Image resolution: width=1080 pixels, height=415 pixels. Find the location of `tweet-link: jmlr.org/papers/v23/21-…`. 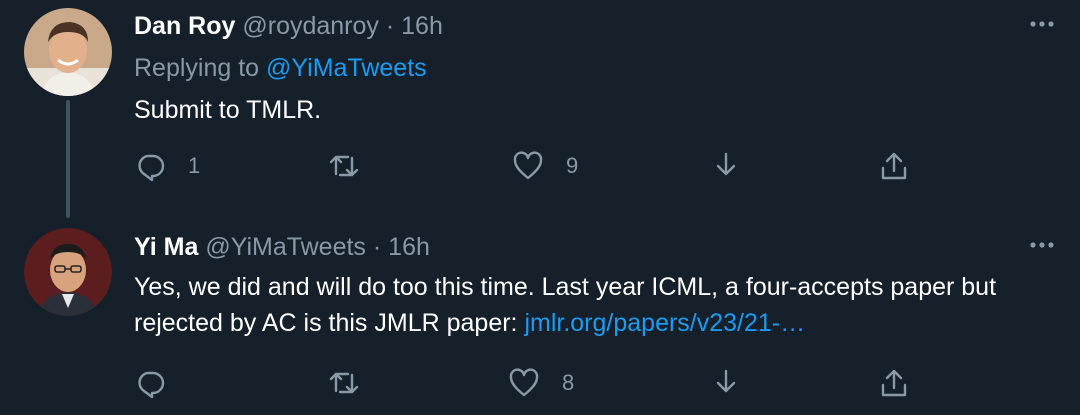

tweet-link: jmlr.org/papers/v23/21-… is located at coordinates (664, 323).